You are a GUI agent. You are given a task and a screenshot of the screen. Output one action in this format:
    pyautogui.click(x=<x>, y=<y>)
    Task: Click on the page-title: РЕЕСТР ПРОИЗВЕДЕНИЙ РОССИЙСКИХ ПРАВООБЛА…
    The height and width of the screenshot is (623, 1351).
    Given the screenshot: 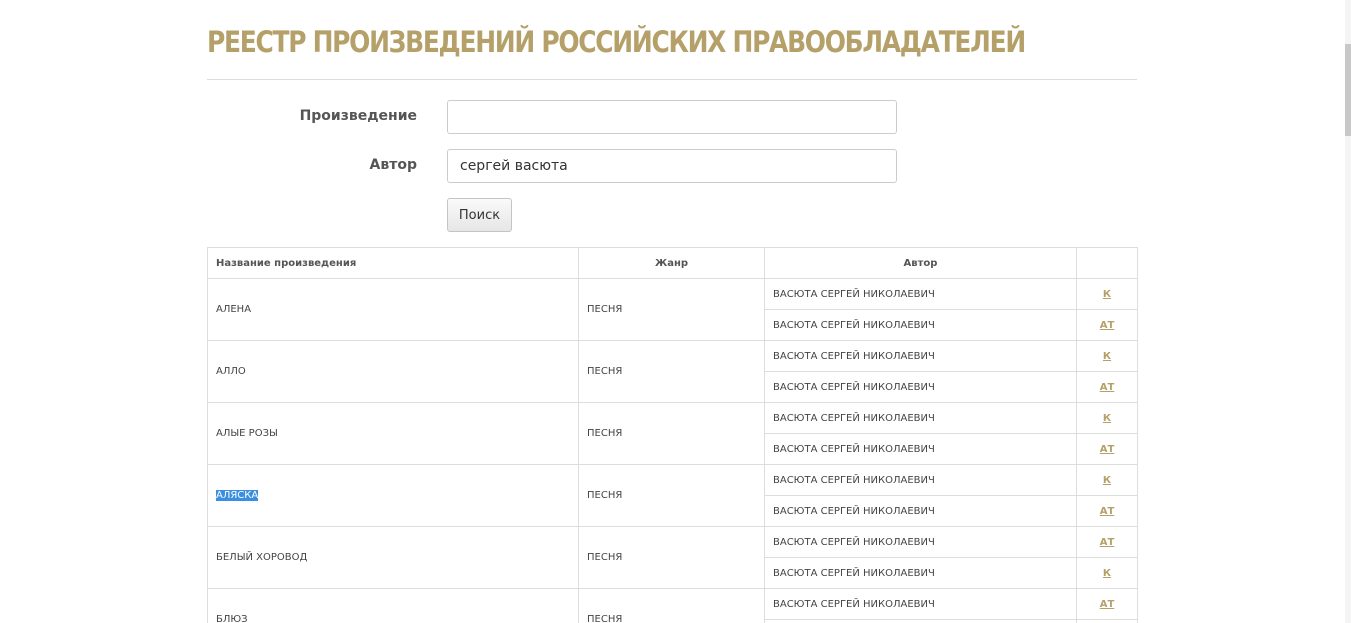 What is the action you would take?
    pyautogui.click(x=616, y=42)
    